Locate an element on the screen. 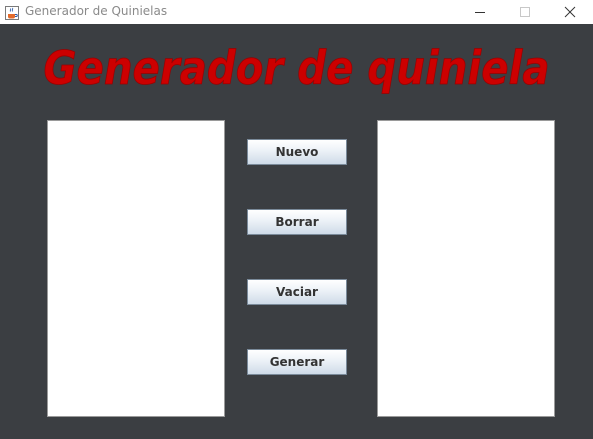  maximize-button is located at coordinates (525, 12).